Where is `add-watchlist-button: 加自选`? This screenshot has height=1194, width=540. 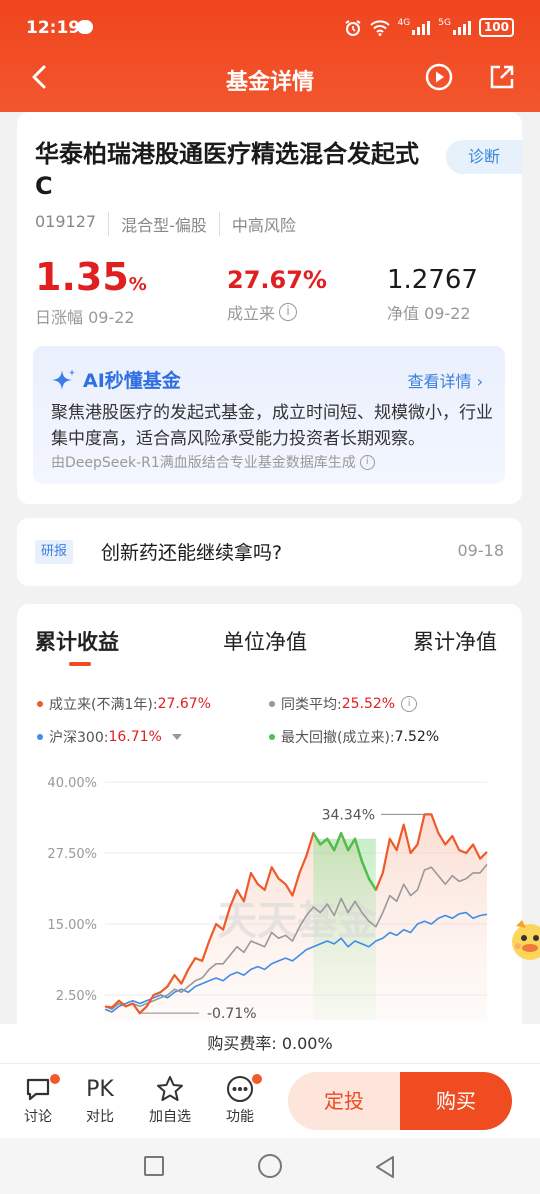 add-watchlist-button: 加自选 is located at coordinates (170, 1099).